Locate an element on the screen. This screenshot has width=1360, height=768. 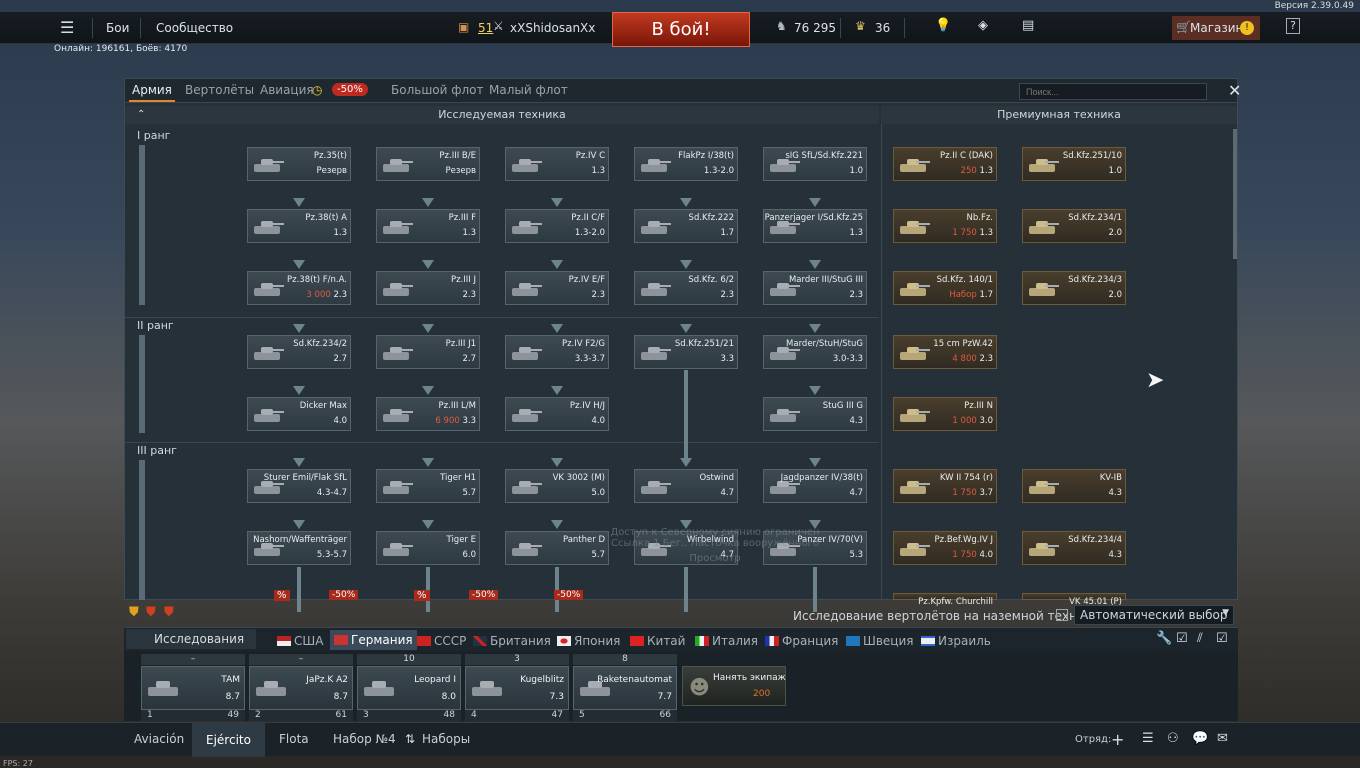
to-battle-button: В бой! is located at coordinates (681, 29).